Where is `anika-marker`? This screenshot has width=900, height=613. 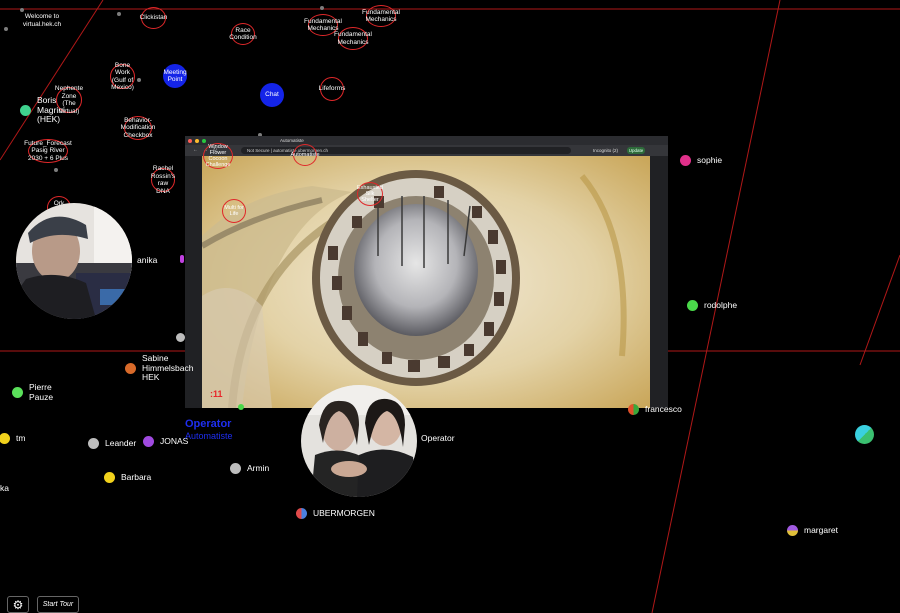 anika-marker is located at coordinates (182, 259).